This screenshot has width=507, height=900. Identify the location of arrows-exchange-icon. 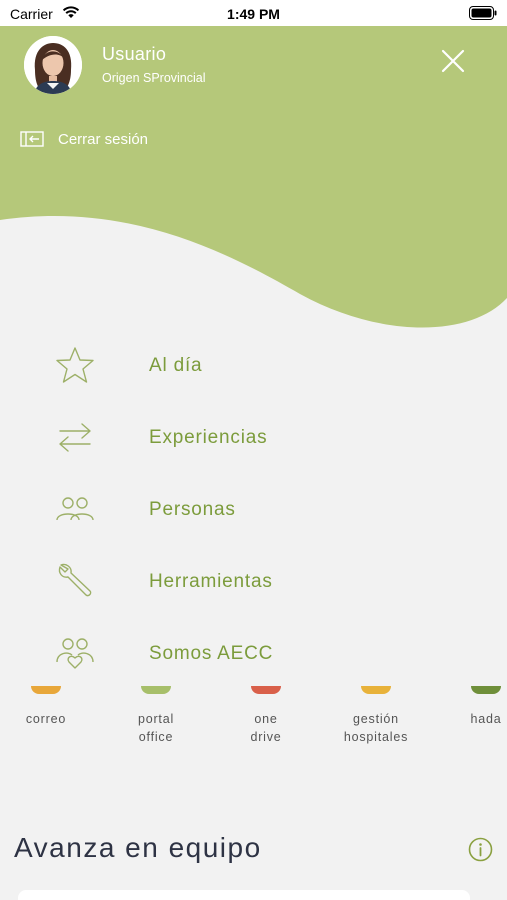
(75, 437).